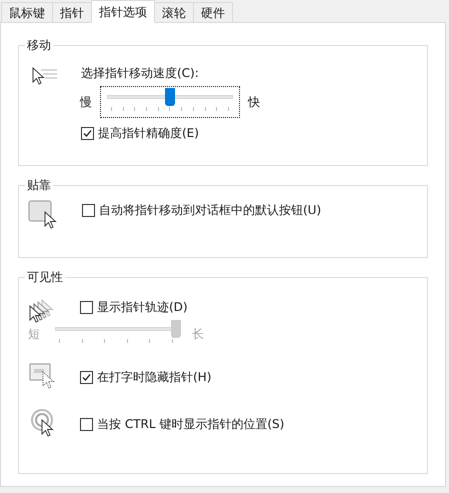 Image resolution: width=449 pixels, height=493 pixels. Describe the element at coordinates (213, 12) in the screenshot. I see `tab: 硬件` at that location.